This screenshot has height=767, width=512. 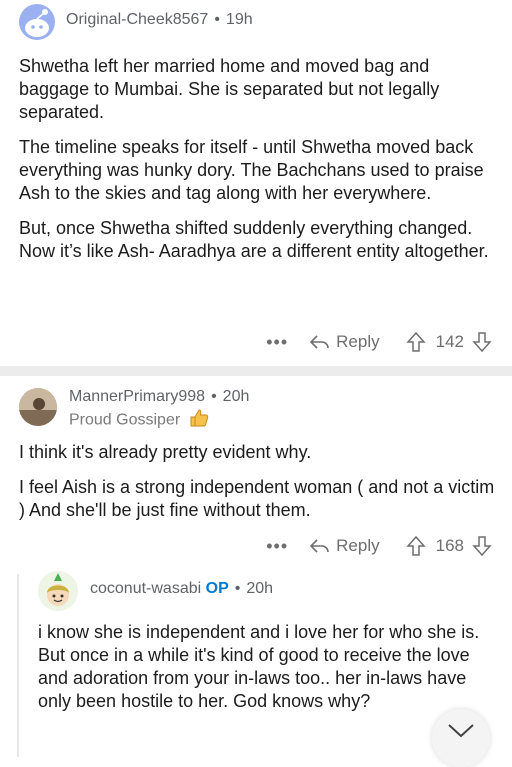 I want to click on username: Original-Cheek8567, so click(x=137, y=19).